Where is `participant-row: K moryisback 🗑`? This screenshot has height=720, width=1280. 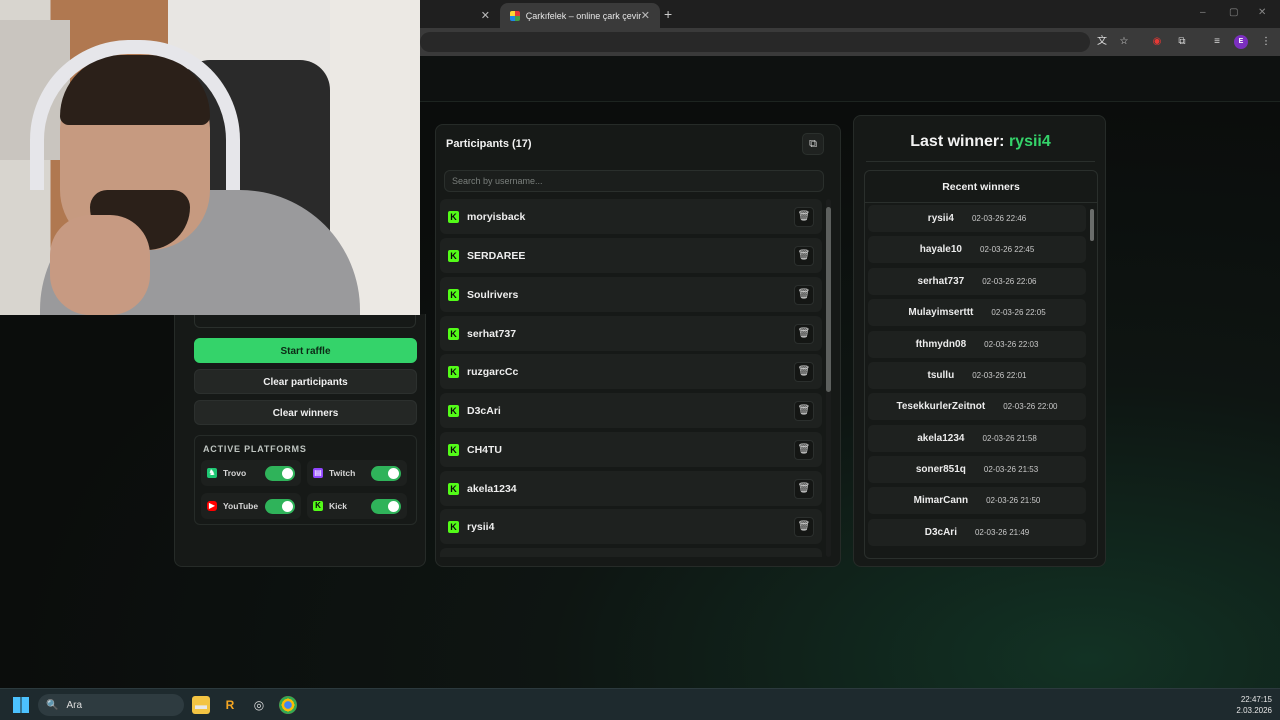 participant-row: K moryisback 🗑 is located at coordinates (631, 216).